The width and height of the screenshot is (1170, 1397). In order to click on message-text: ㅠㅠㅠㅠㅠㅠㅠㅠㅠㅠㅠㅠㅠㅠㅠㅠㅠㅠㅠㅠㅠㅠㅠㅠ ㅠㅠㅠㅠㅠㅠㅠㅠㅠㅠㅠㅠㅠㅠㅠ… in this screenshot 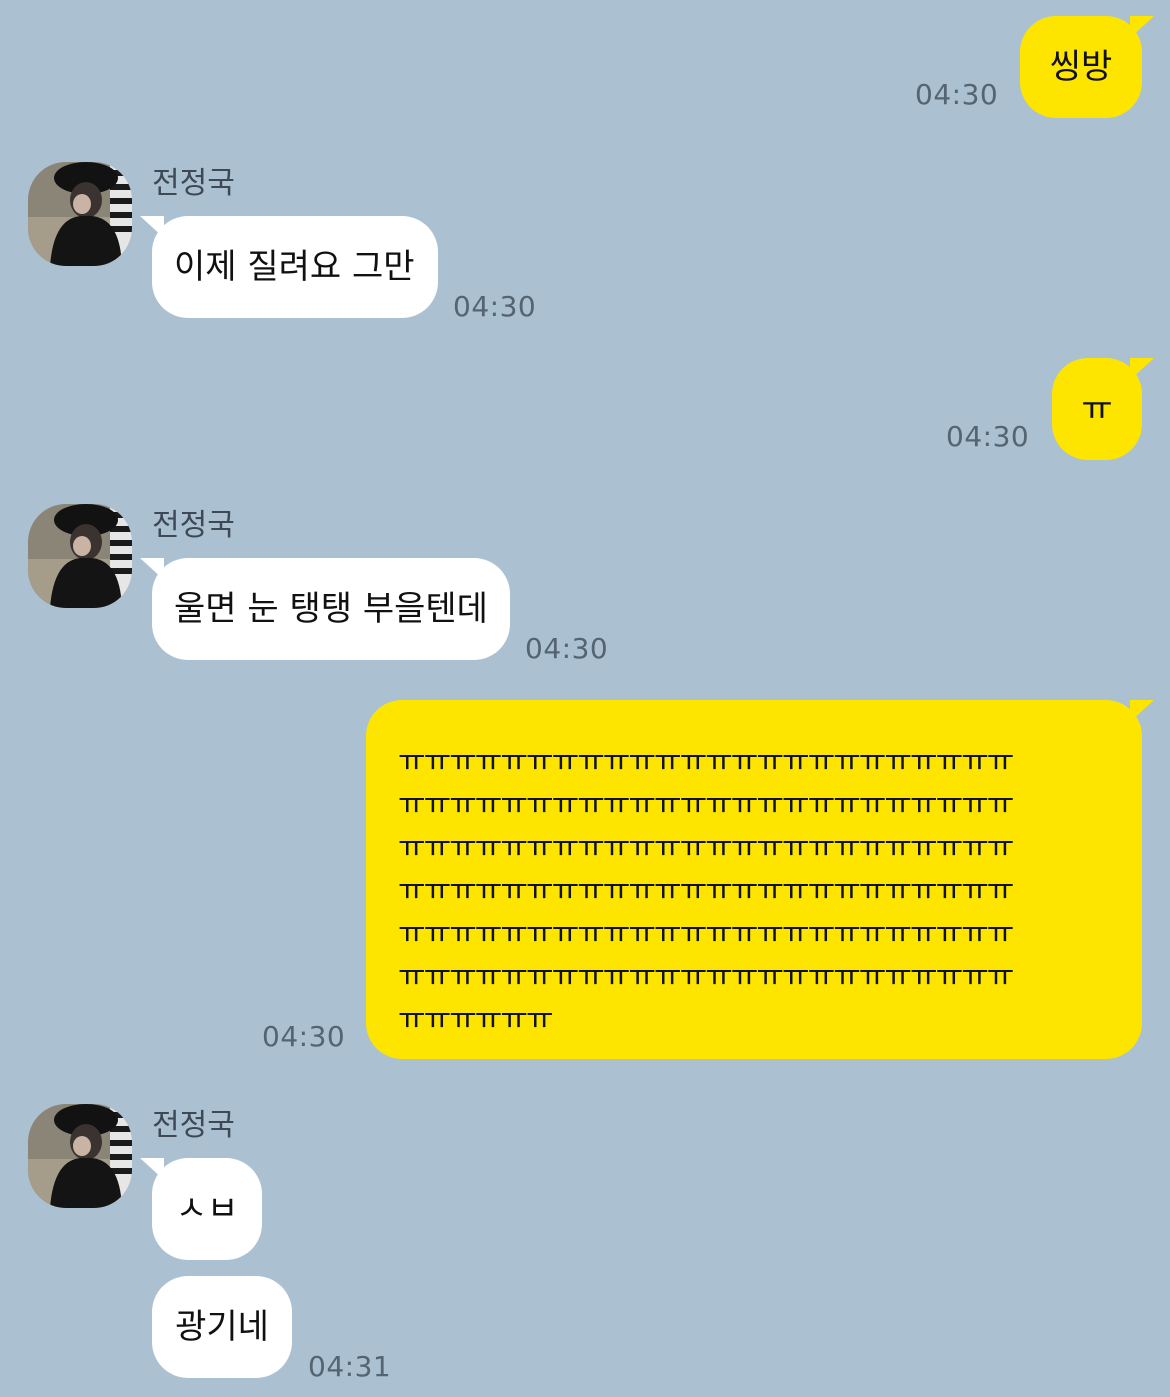, I will do `click(706, 890)`.